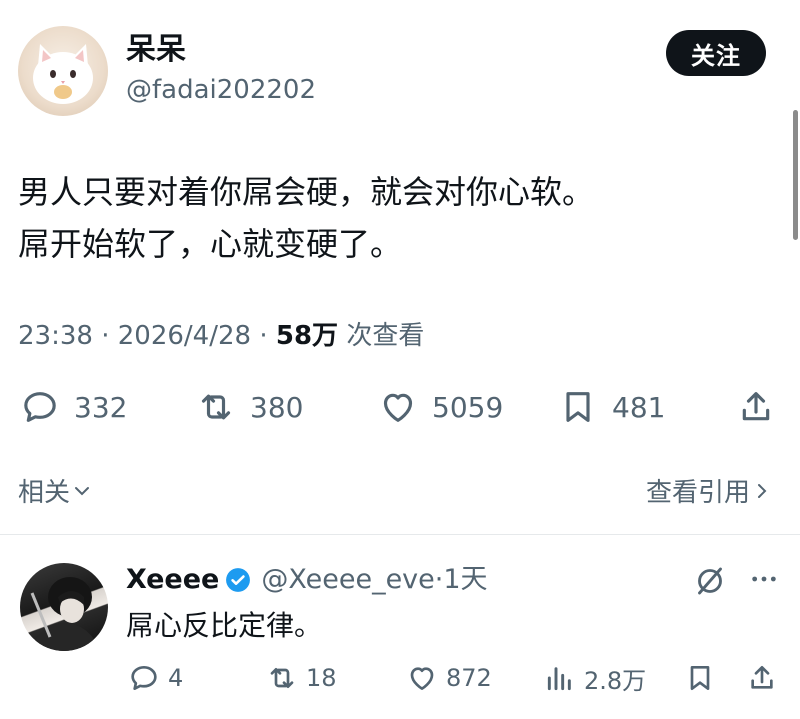 The height and width of the screenshot is (719, 800). I want to click on reply-bookmark-button, so click(700, 678).